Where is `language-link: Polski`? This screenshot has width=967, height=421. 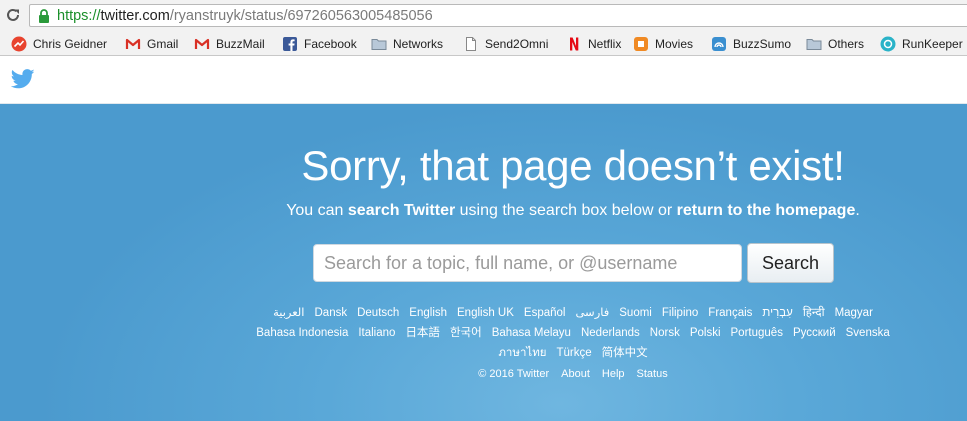 language-link: Polski is located at coordinates (705, 333).